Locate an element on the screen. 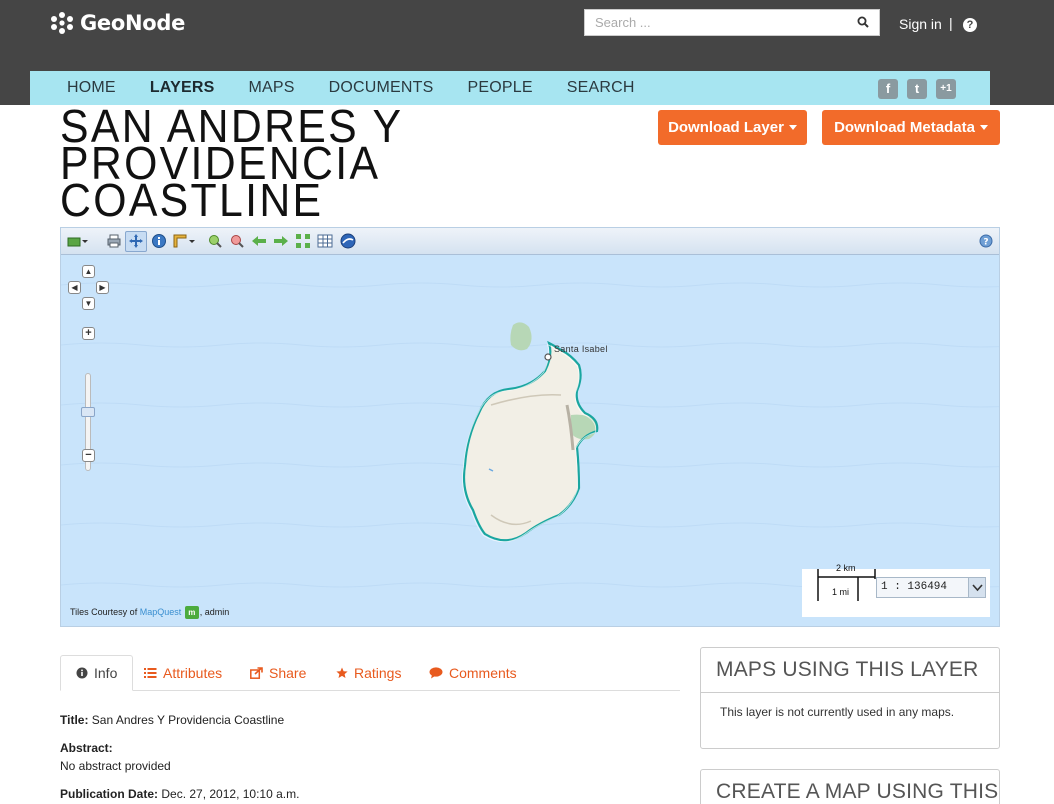  tab-ratings-label: Ratings is located at coordinates (378, 673).